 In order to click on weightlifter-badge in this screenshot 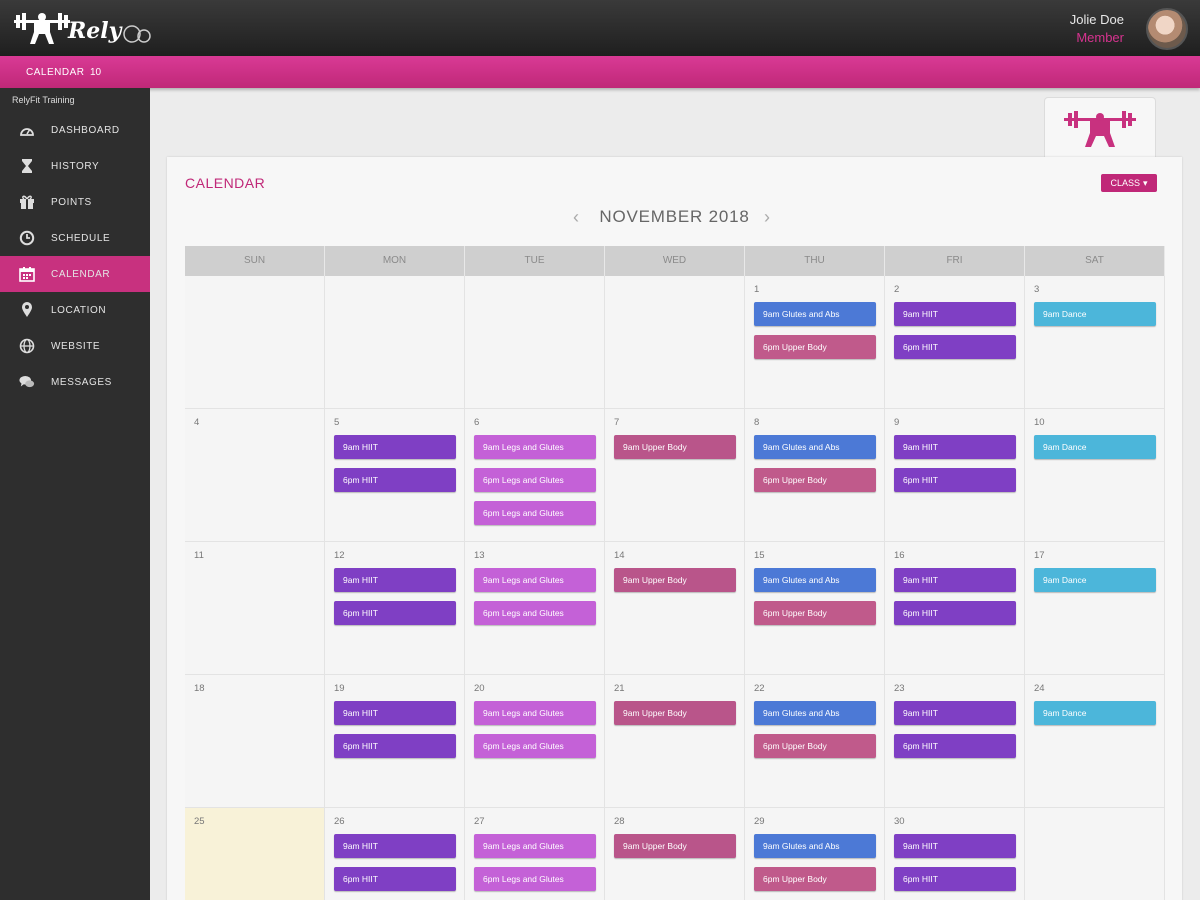, I will do `click(1100, 128)`.